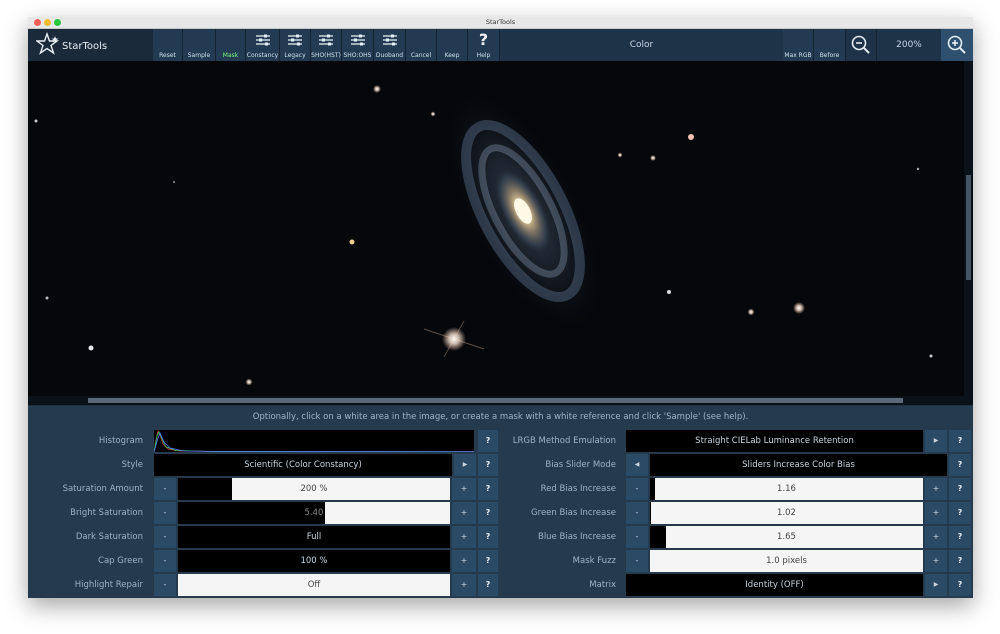  I want to click on toolbar-button-label: Help, so click(483, 55).